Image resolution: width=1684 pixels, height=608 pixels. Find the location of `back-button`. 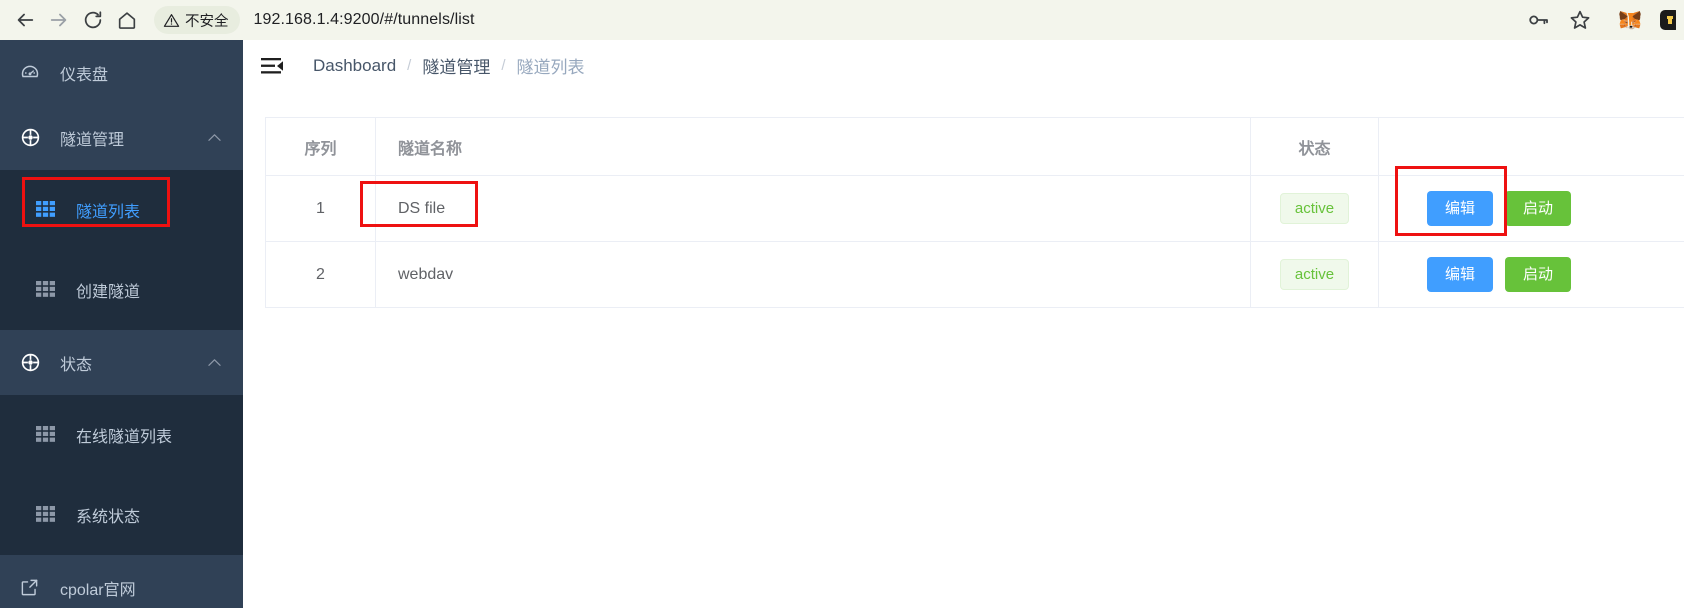

back-button is located at coordinates (25, 20).